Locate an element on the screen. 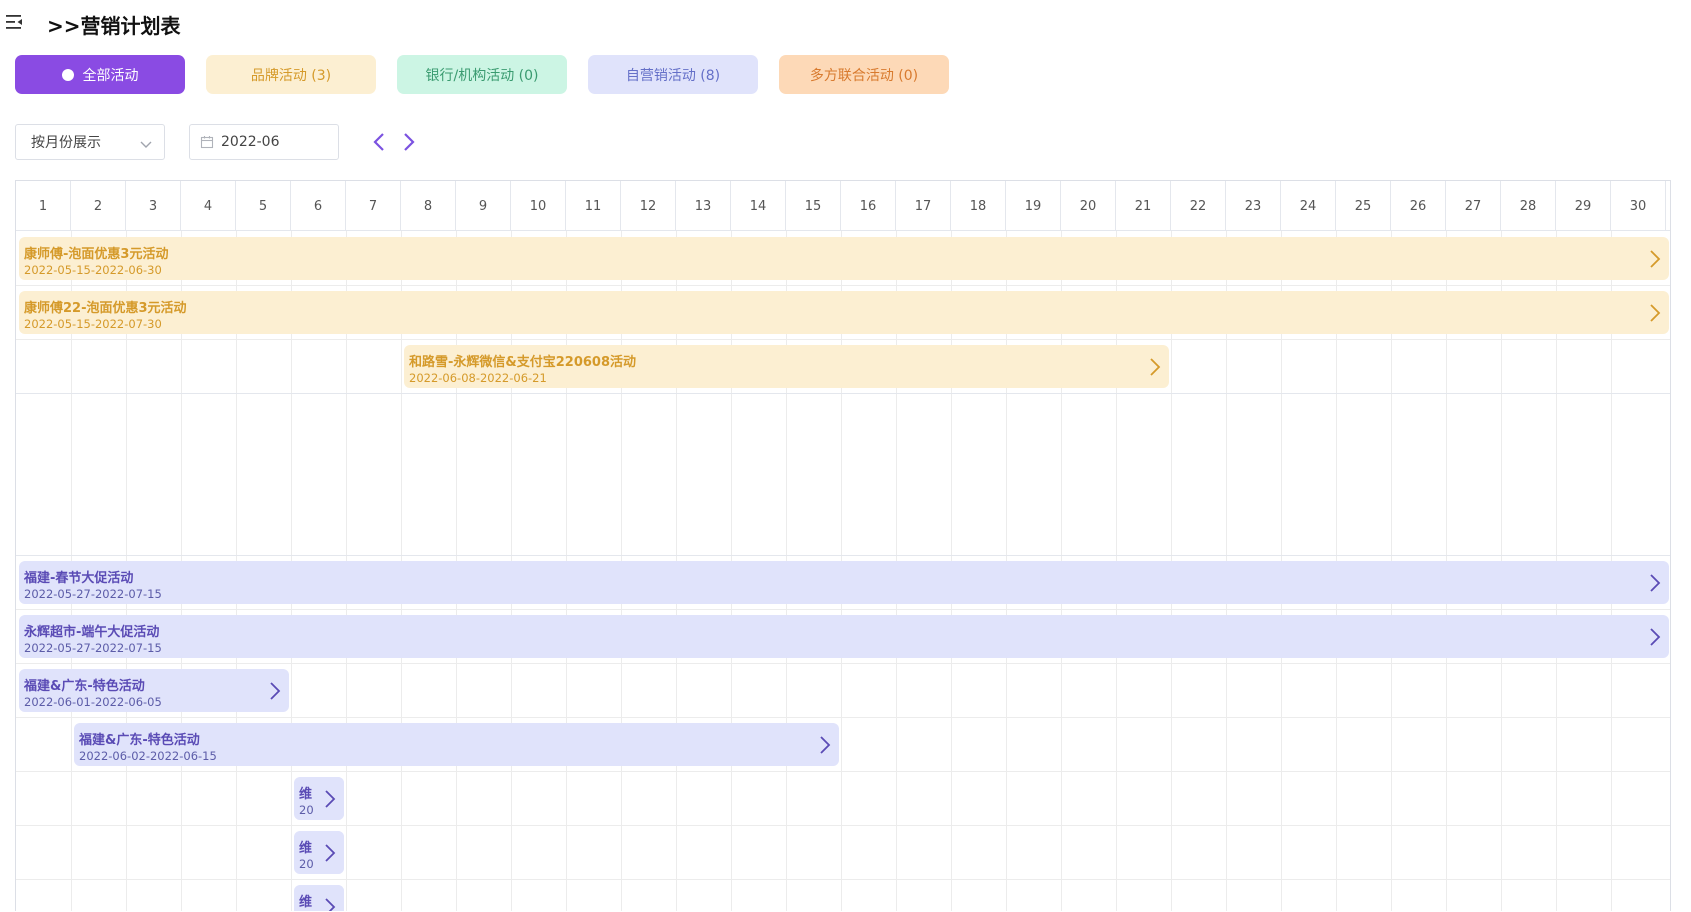 Image resolution: width=1691 pixels, height=912 pixels. event-name: 康师傅-泡面优惠3元活动 is located at coordinates (96, 254).